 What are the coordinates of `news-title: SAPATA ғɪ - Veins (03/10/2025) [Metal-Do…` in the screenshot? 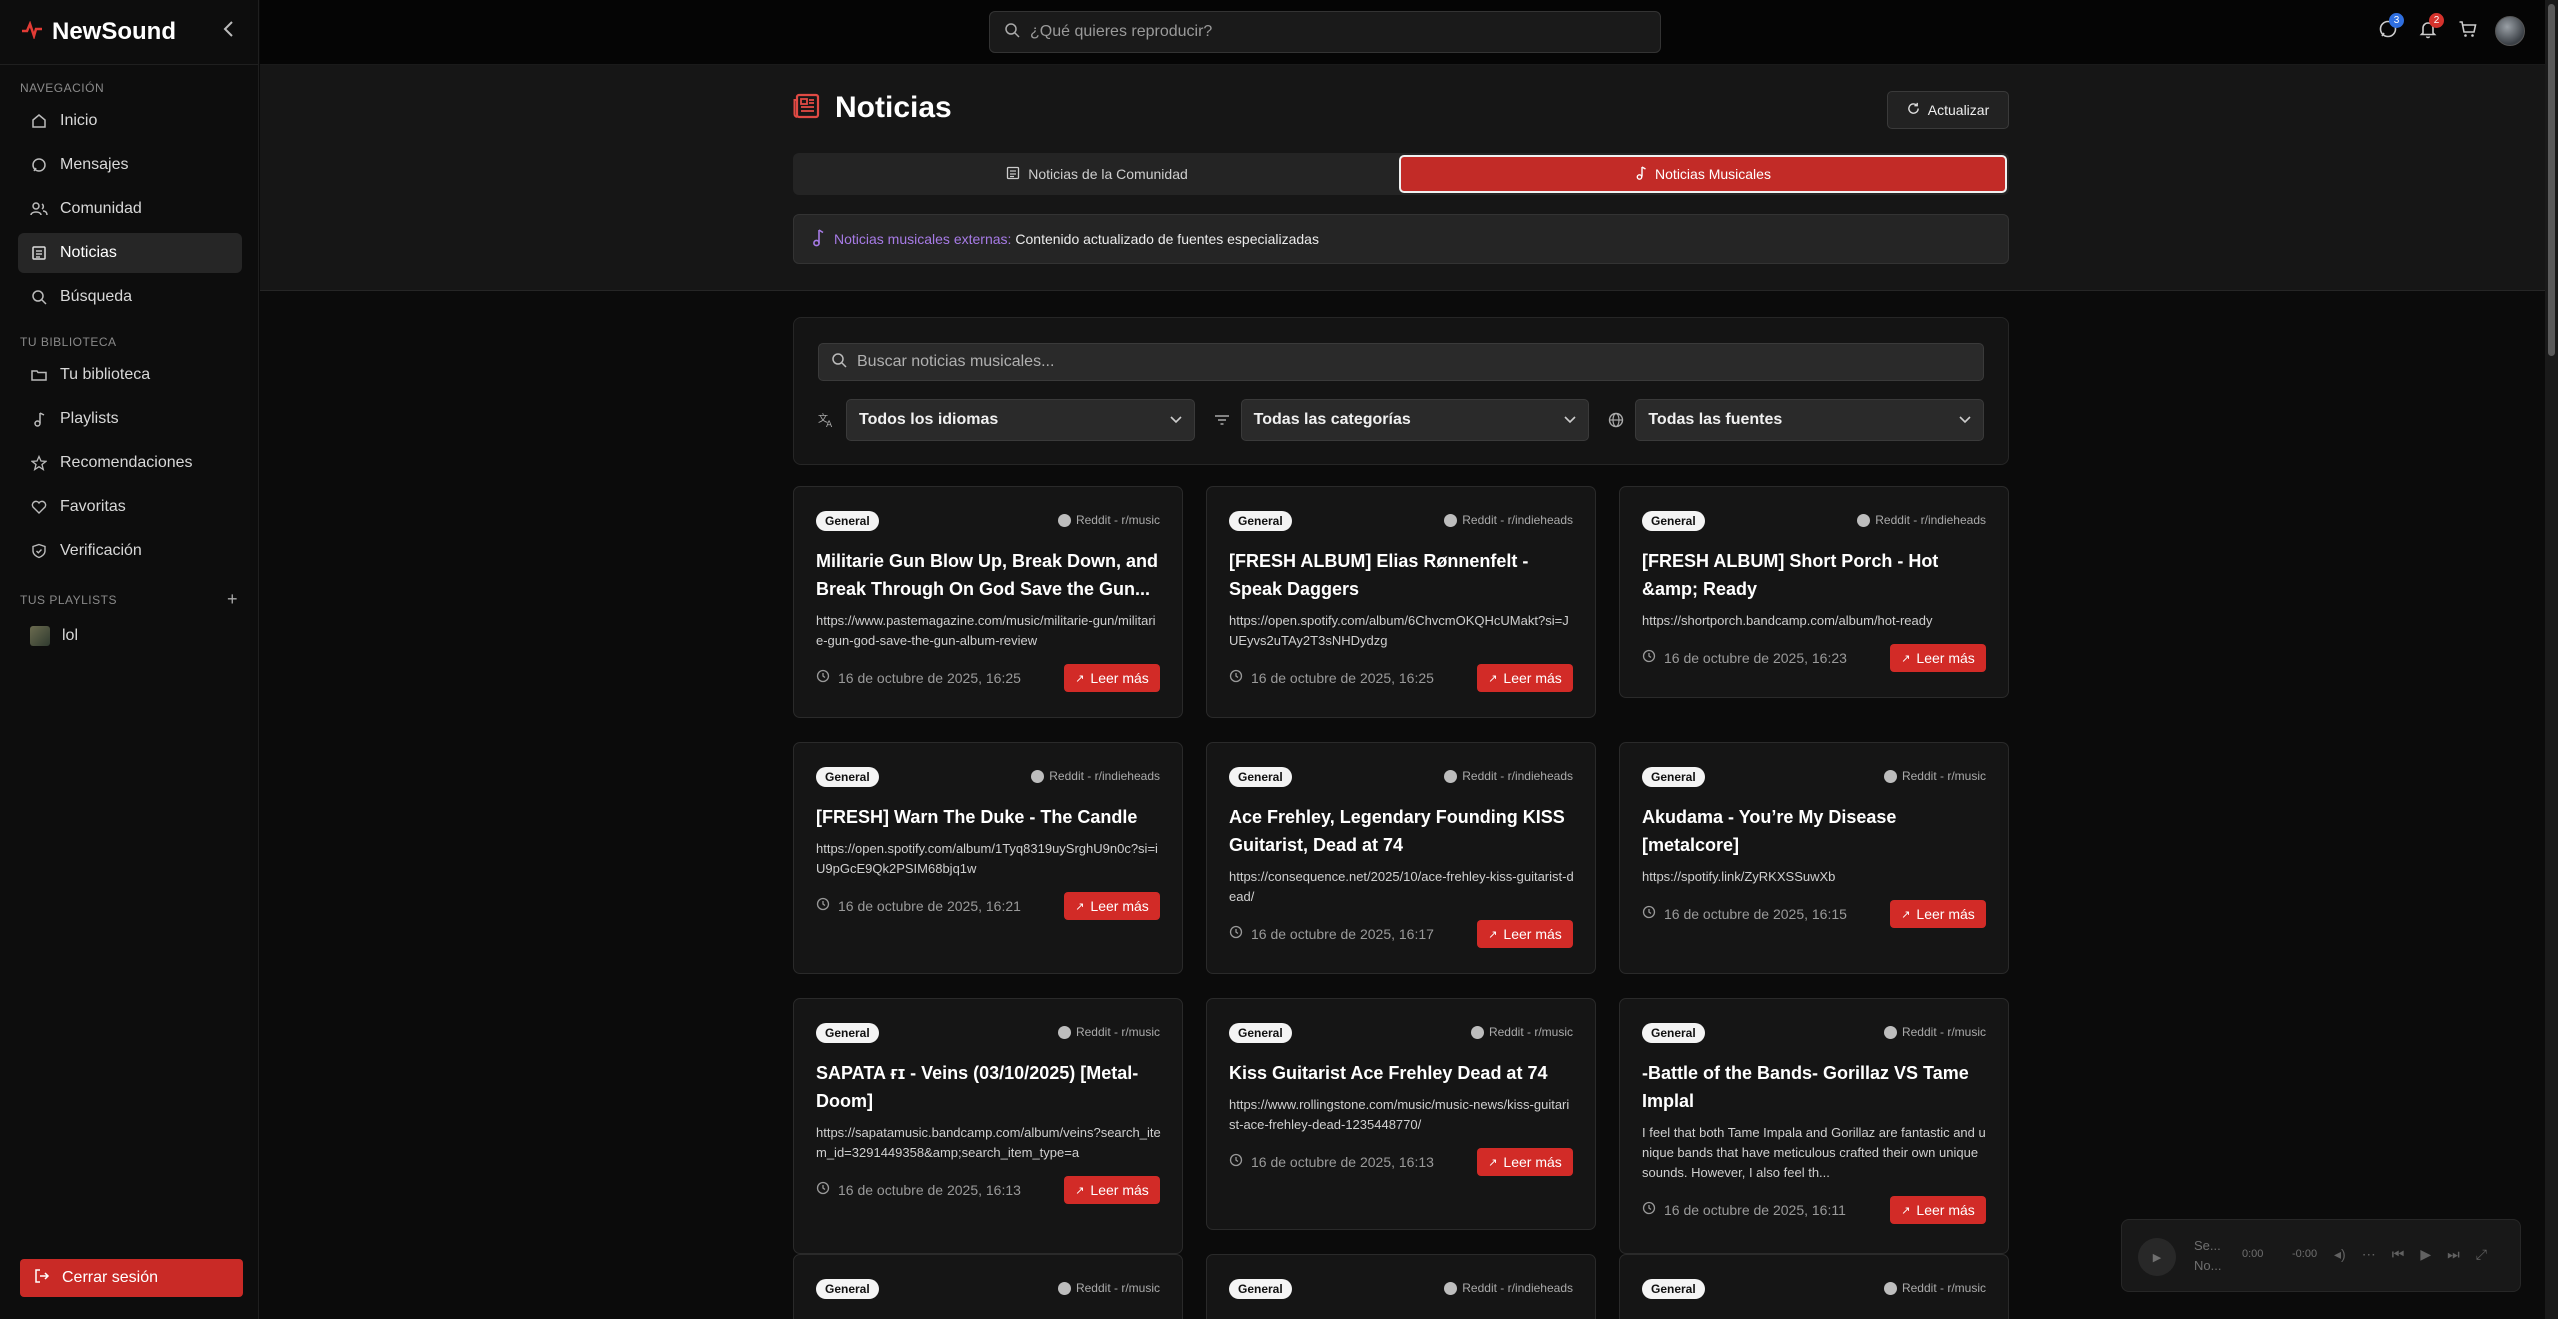 It's located at (989, 1087).